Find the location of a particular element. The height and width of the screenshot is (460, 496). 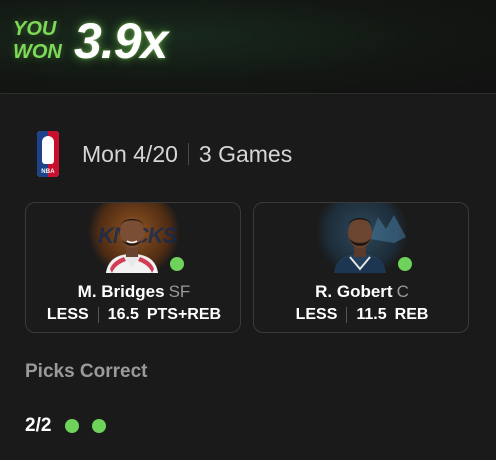

picks-correct-row: 2/2 is located at coordinates (72, 426).